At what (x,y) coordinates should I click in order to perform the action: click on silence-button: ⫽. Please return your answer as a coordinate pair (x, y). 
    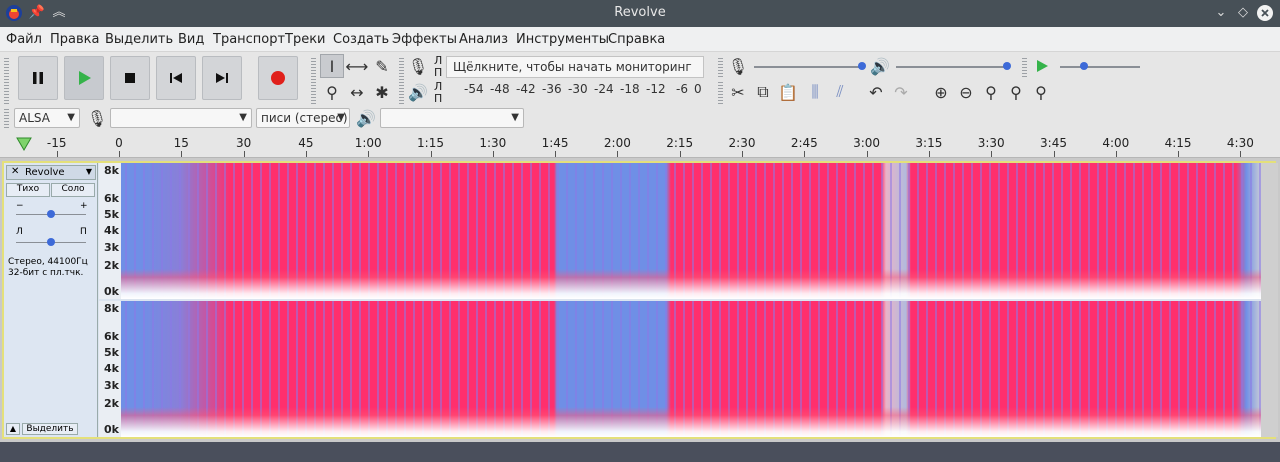
    Looking at the image, I should click on (840, 92).